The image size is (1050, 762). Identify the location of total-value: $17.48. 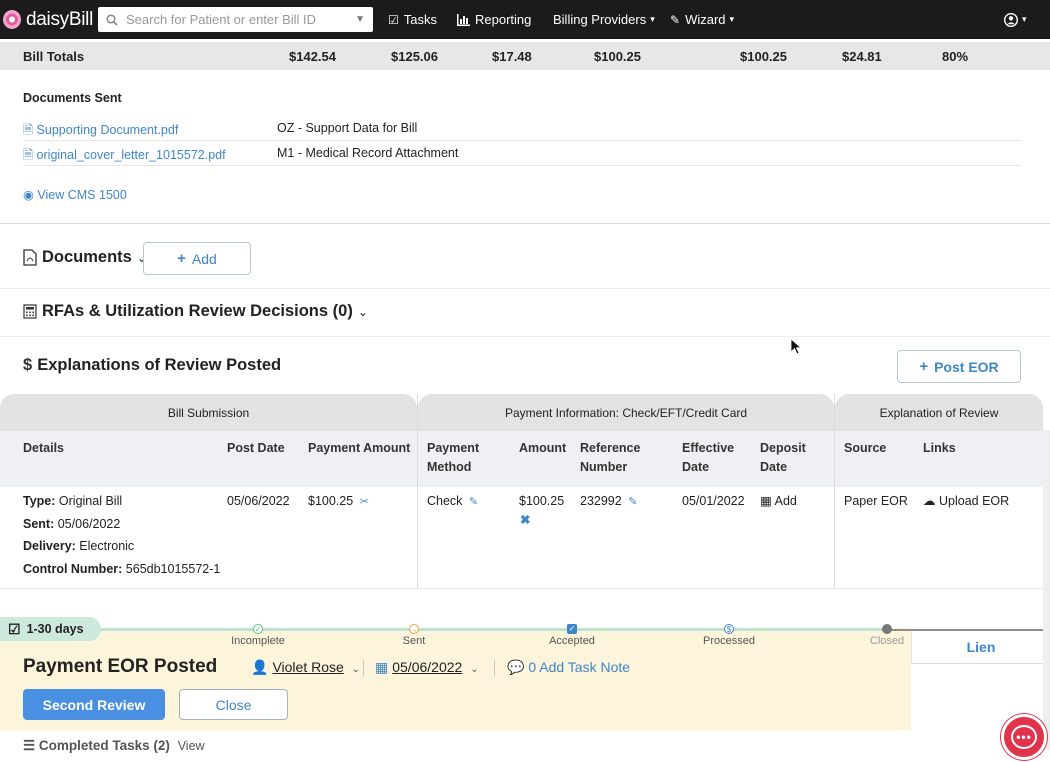
(512, 56).